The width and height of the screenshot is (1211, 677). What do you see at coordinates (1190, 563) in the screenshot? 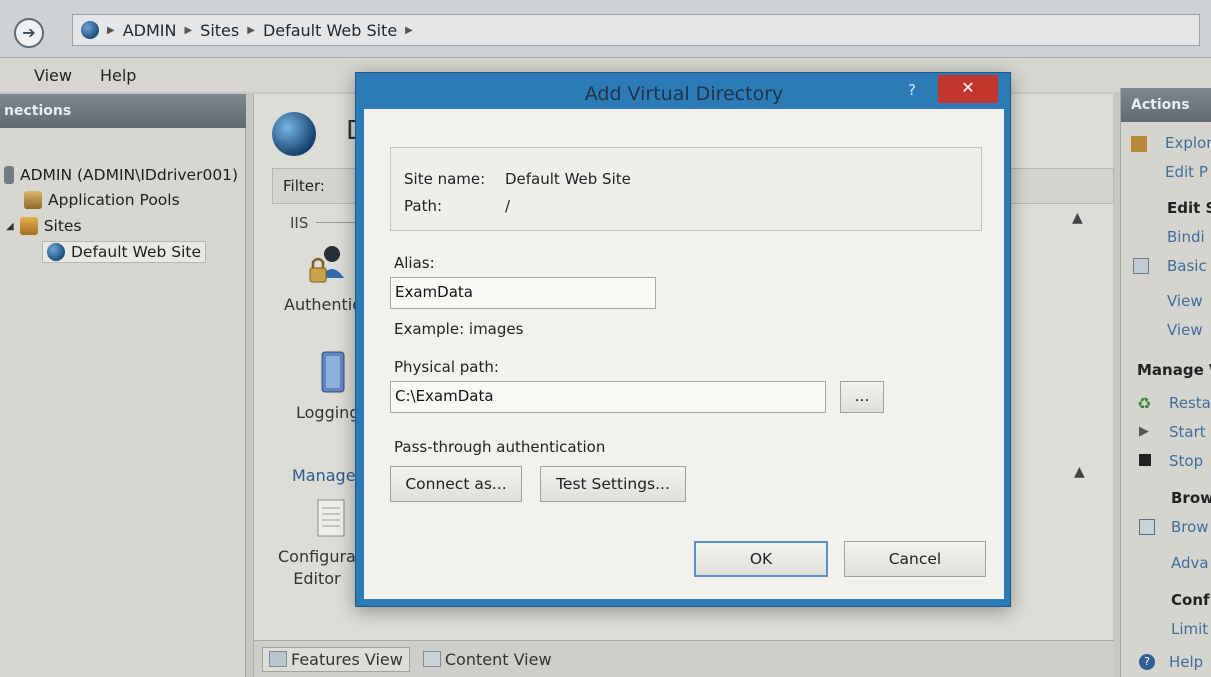
I see `action-advanced-settings: Adva` at bounding box center [1190, 563].